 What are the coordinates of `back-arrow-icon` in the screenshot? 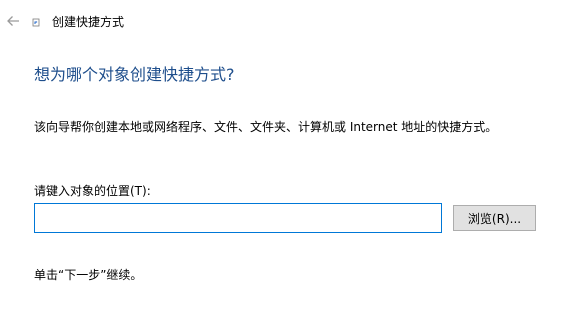 It's located at (13, 21).